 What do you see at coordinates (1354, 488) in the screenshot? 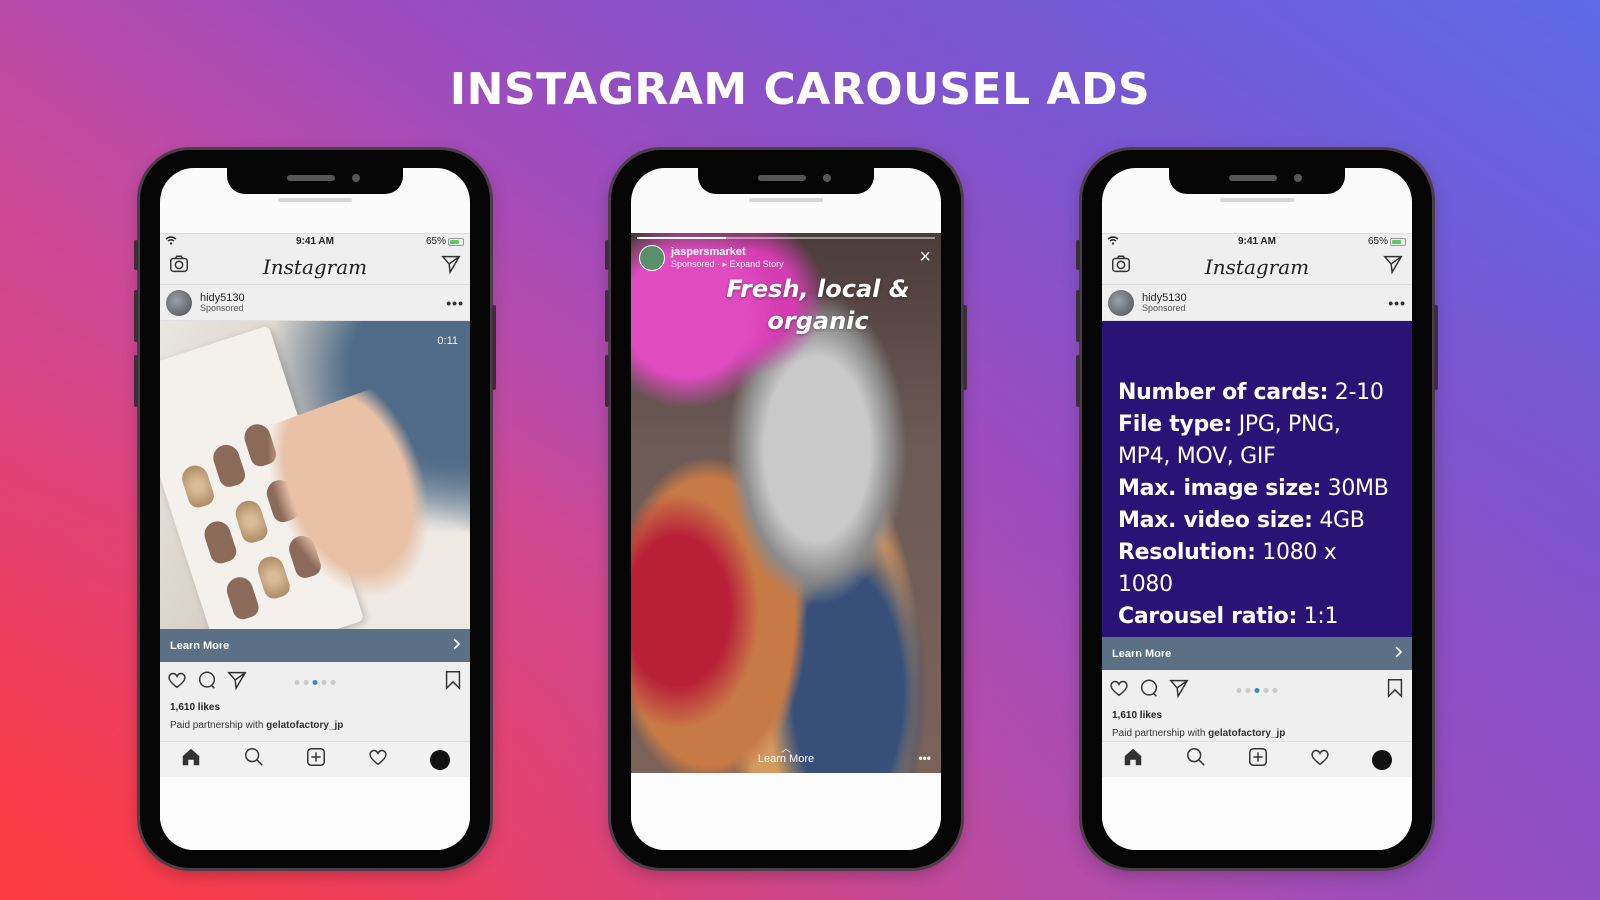
I see `spec-value: 30MB` at bounding box center [1354, 488].